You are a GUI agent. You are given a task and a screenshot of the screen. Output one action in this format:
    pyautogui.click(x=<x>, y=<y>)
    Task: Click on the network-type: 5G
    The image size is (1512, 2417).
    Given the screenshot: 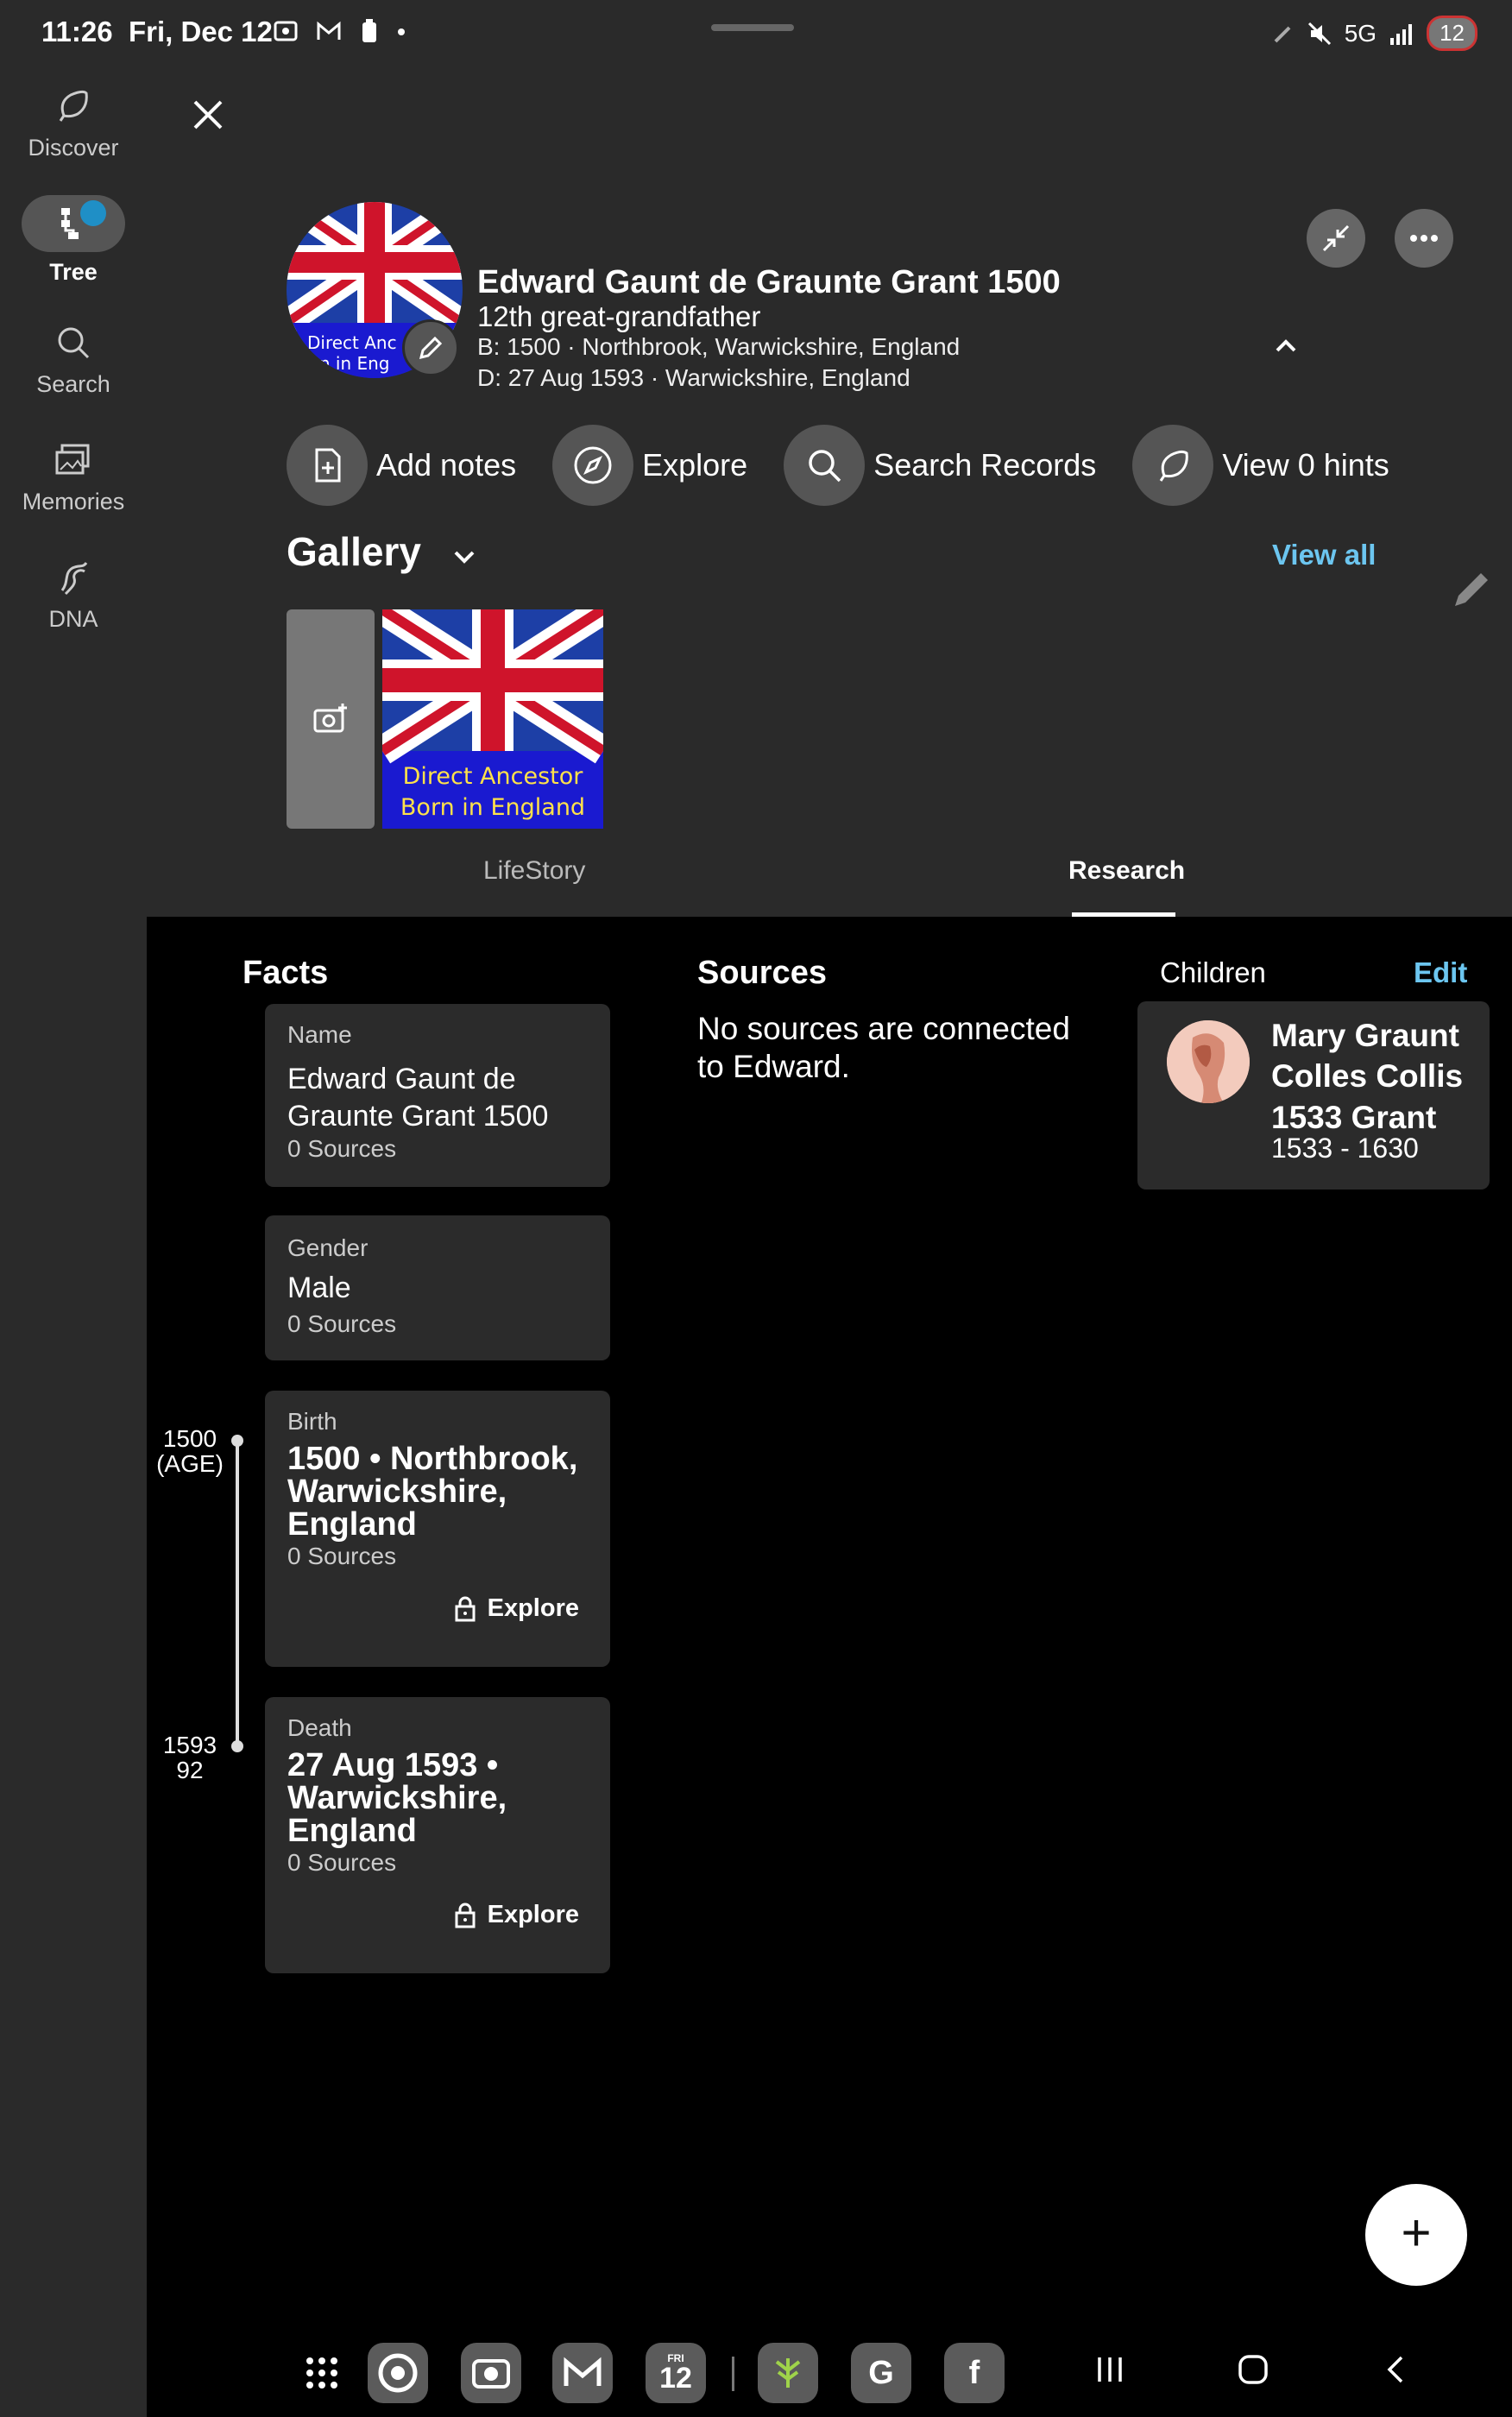 What is the action you would take?
    pyautogui.click(x=1361, y=33)
    